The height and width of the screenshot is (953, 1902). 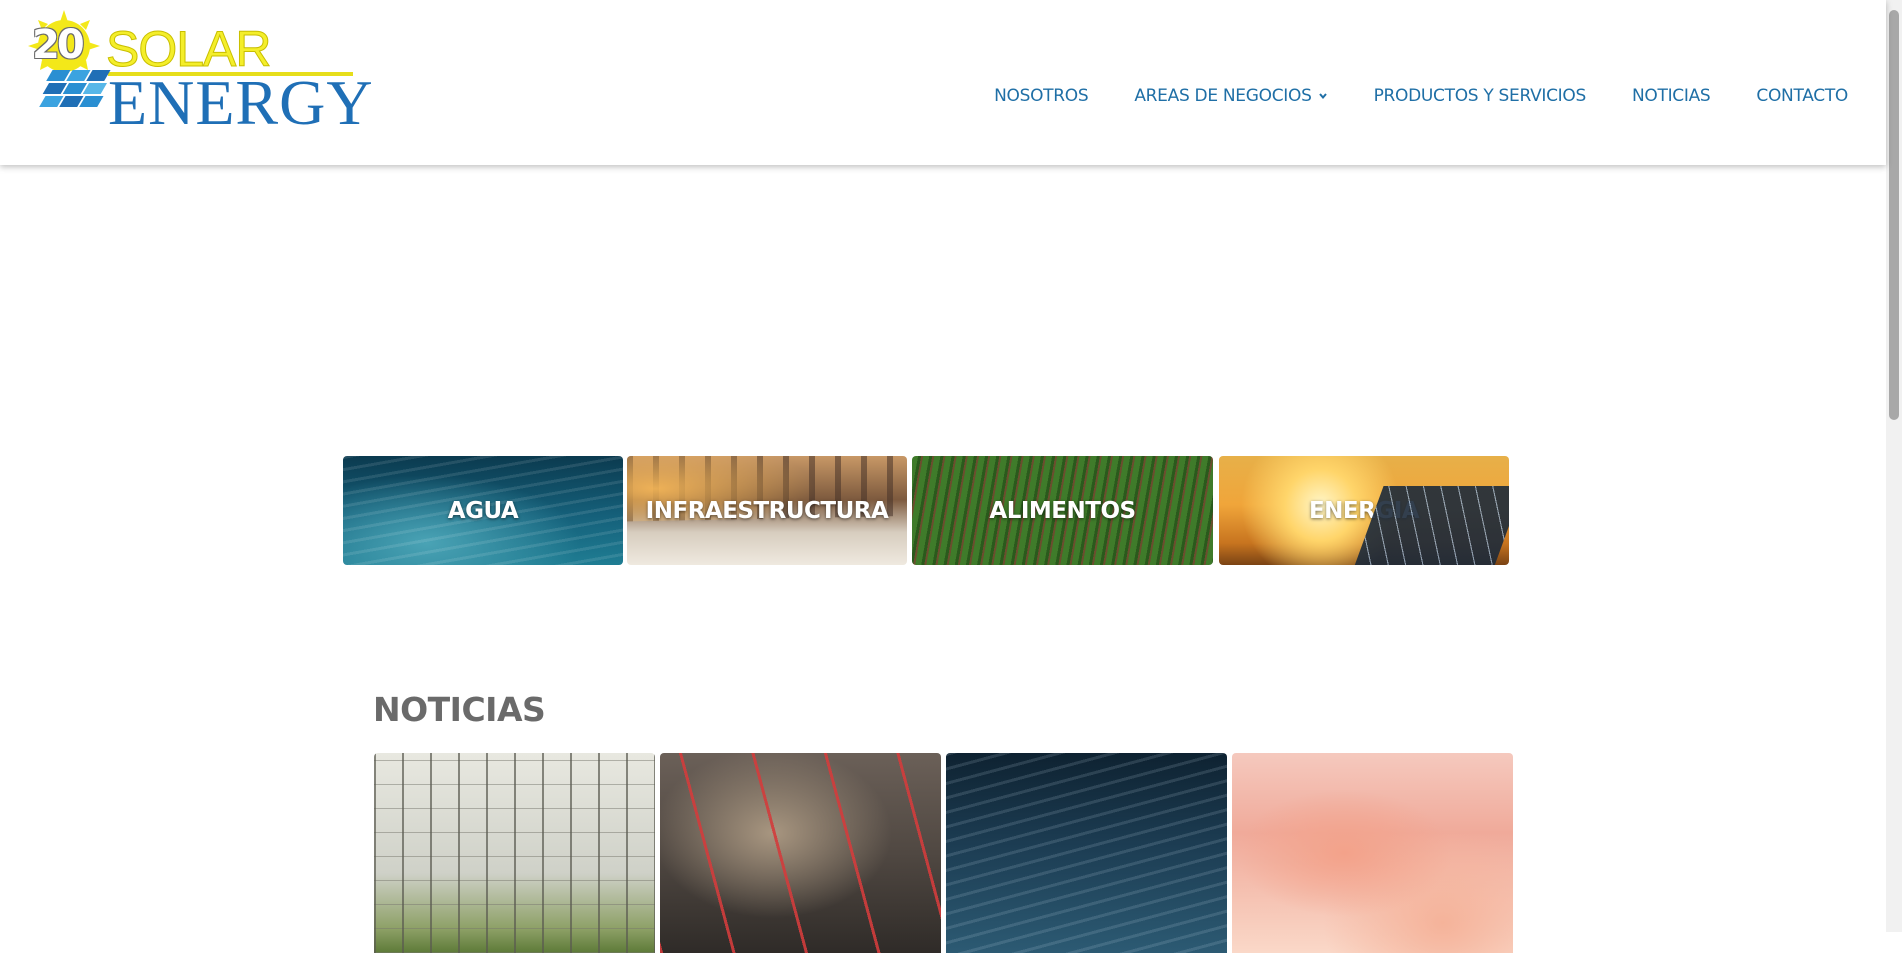 I want to click on news-card-construction, so click(x=800, y=853).